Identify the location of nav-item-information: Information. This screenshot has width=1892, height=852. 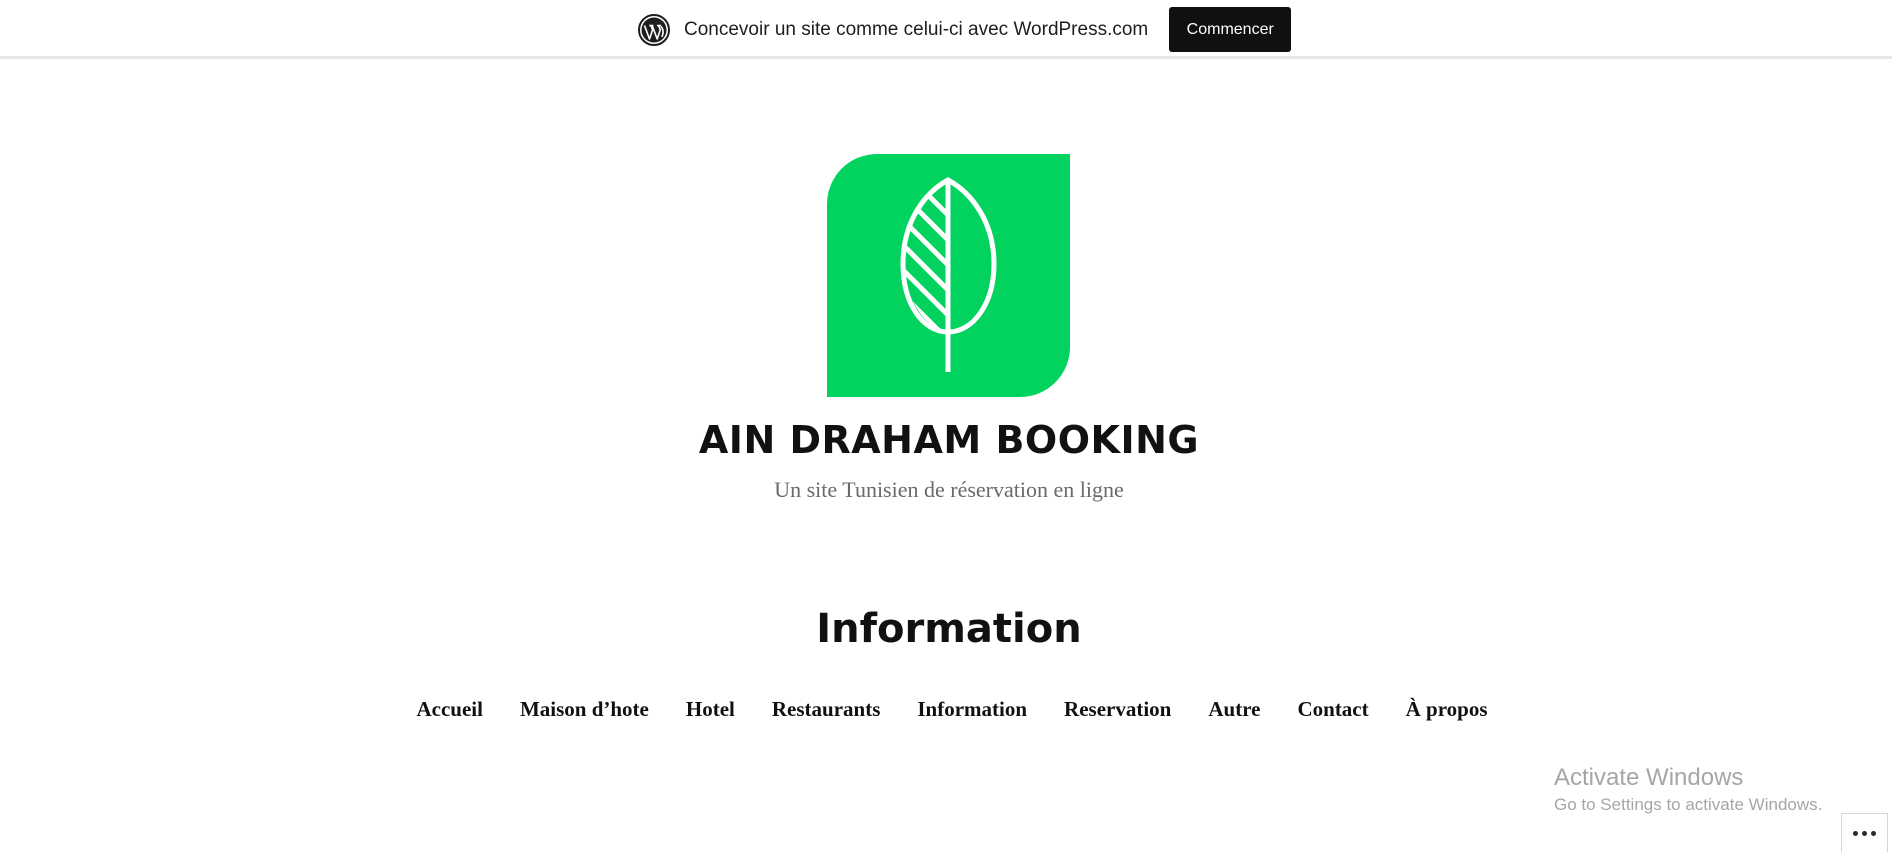
(972, 709).